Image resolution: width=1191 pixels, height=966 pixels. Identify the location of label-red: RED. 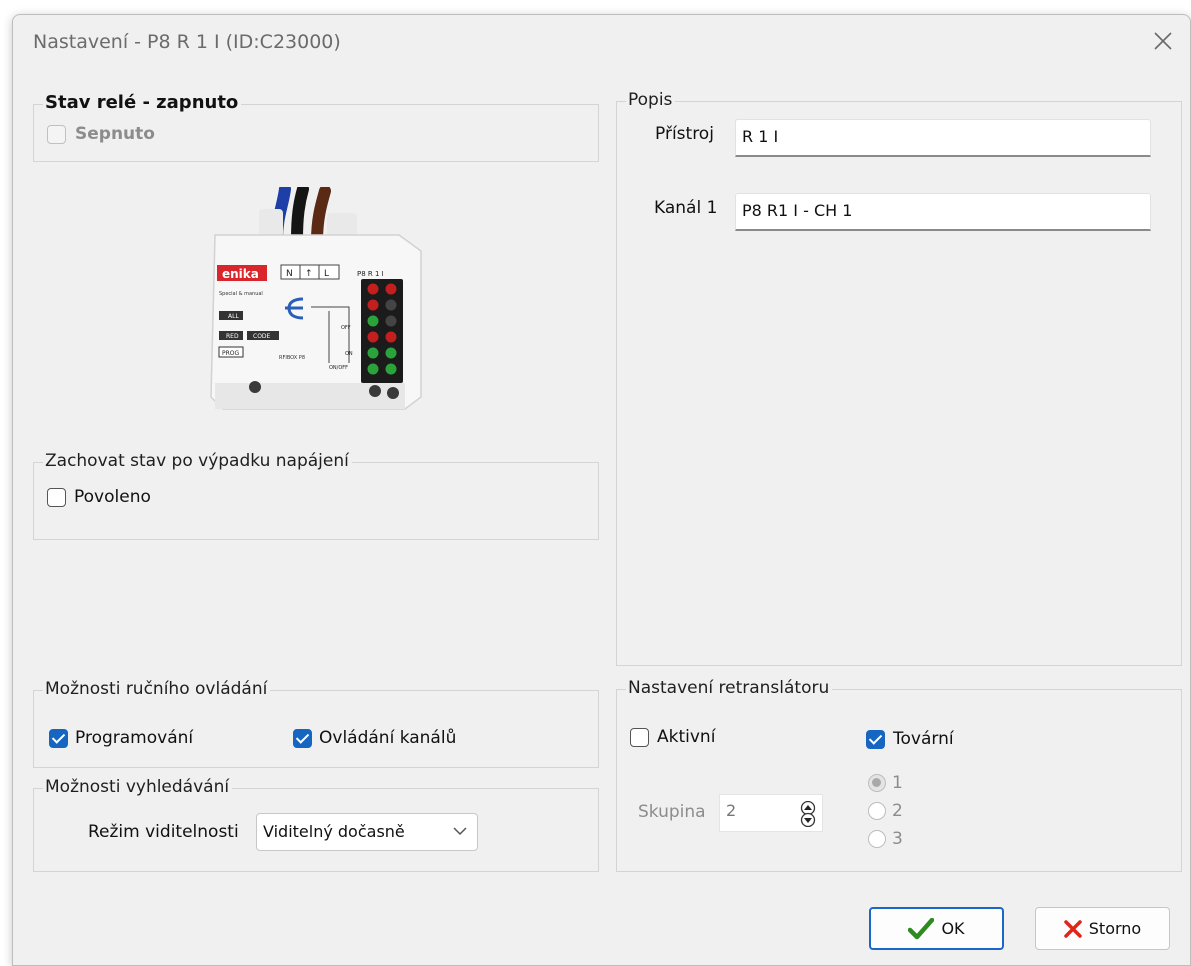
(232, 336).